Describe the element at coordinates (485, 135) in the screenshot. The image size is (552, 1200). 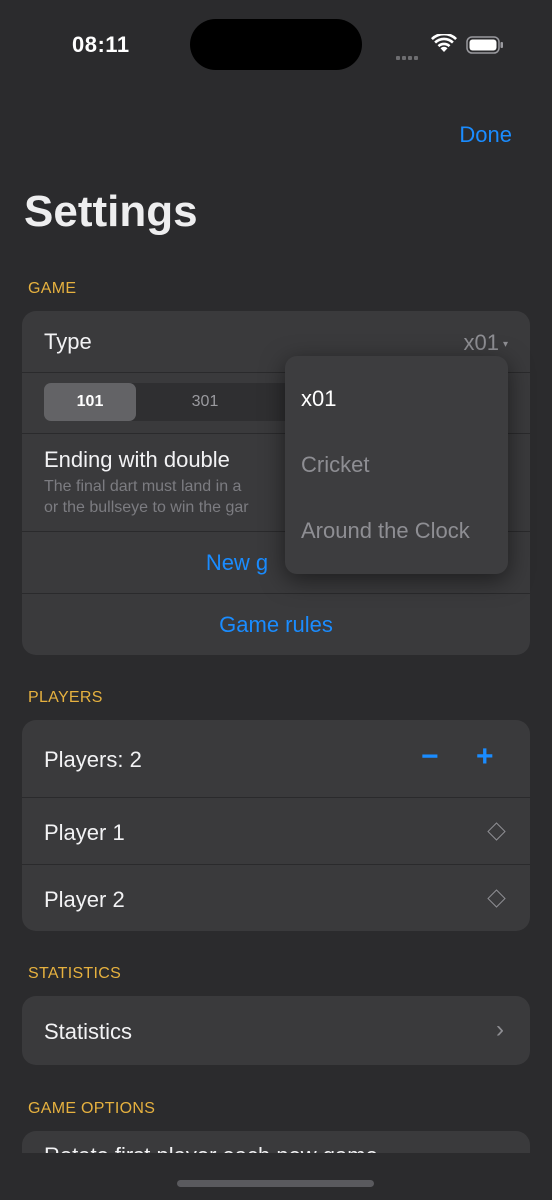
I see `done-button: Done` at that location.